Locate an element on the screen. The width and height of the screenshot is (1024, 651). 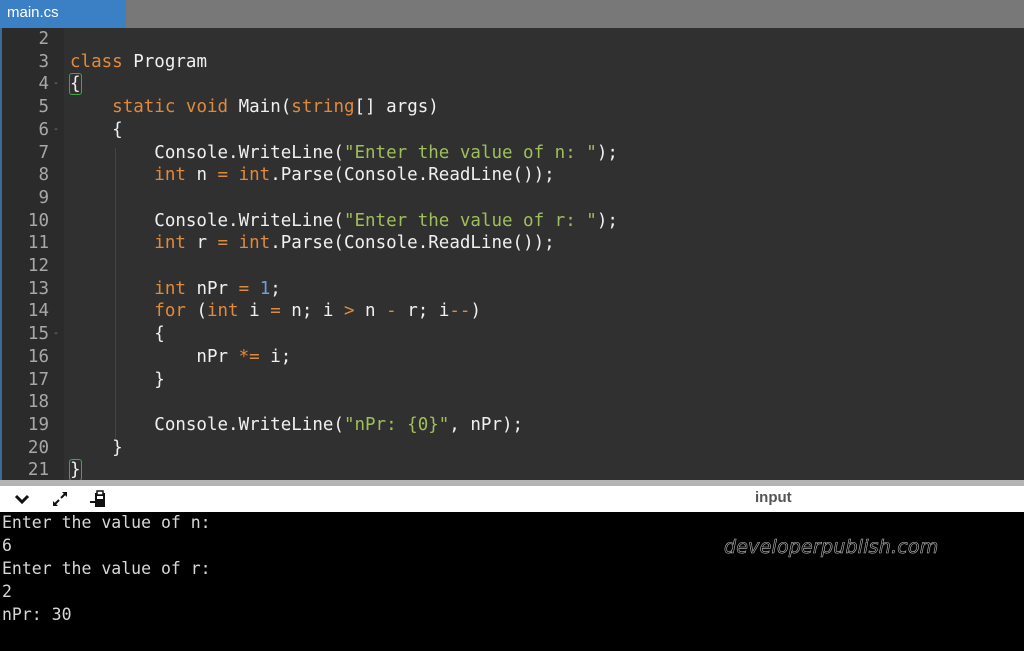
line-number: 10 is located at coordinates (38, 220).